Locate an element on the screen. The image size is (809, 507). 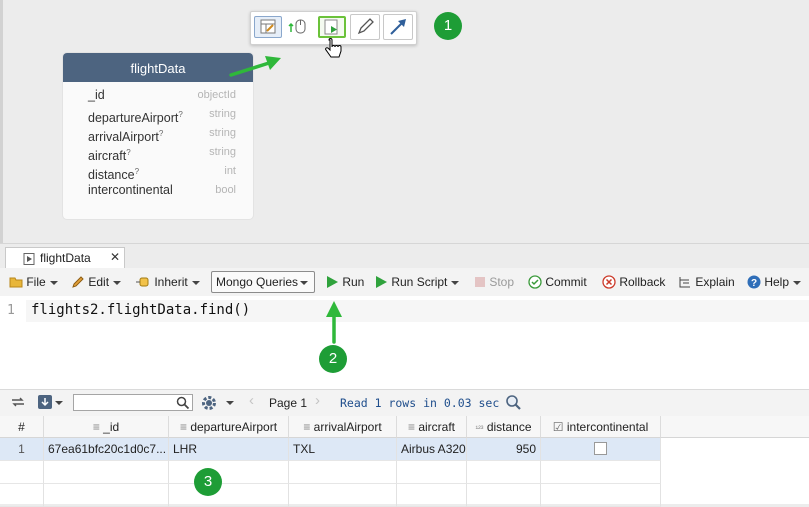
field-row: intercontinental bool is located at coordinates (168, 190).